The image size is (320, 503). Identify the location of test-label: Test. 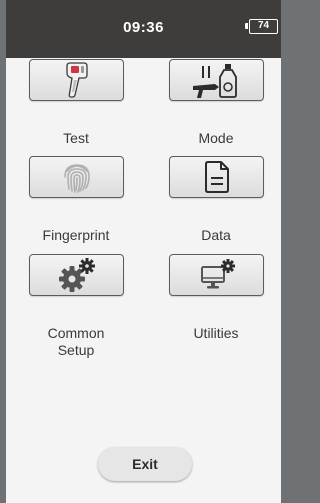
(76, 138).